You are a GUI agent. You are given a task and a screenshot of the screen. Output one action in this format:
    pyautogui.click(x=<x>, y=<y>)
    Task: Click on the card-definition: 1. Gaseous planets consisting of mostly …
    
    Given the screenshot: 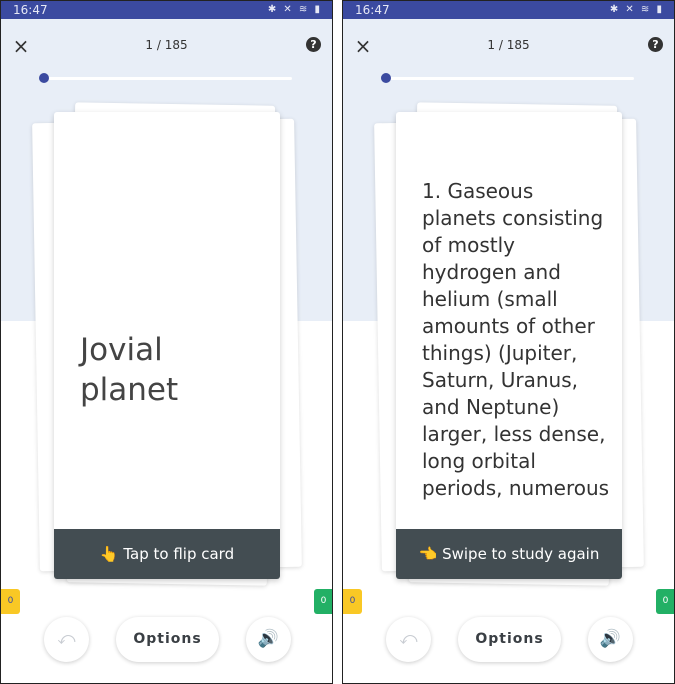 What is the action you would take?
    pyautogui.click(x=516, y=339)
    